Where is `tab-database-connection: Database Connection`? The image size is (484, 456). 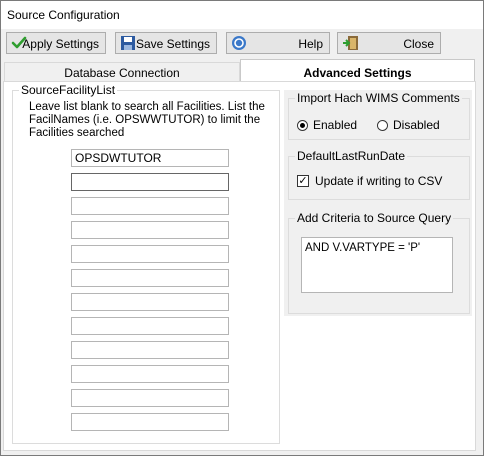
tab-database-connection: Database Connection is located at coordinates (122, 72).